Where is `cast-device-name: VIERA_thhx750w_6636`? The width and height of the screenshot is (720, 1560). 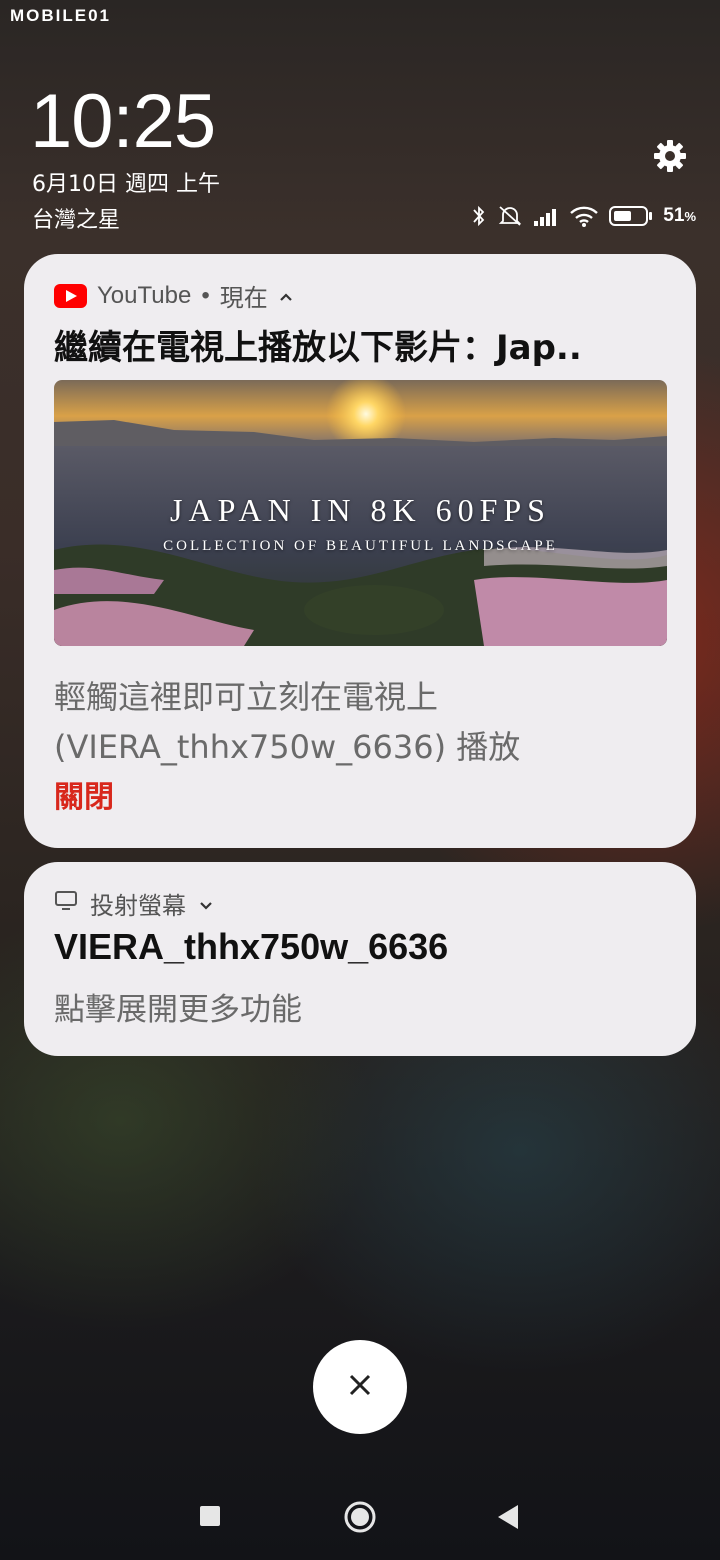 cast-device-name: VIERA_thhx750w_6636 is located at coordinates (251, 946).